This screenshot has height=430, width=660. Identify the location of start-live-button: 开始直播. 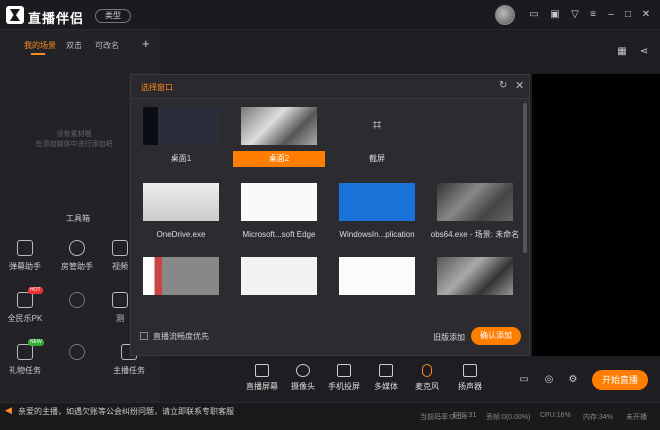
(620, 380).